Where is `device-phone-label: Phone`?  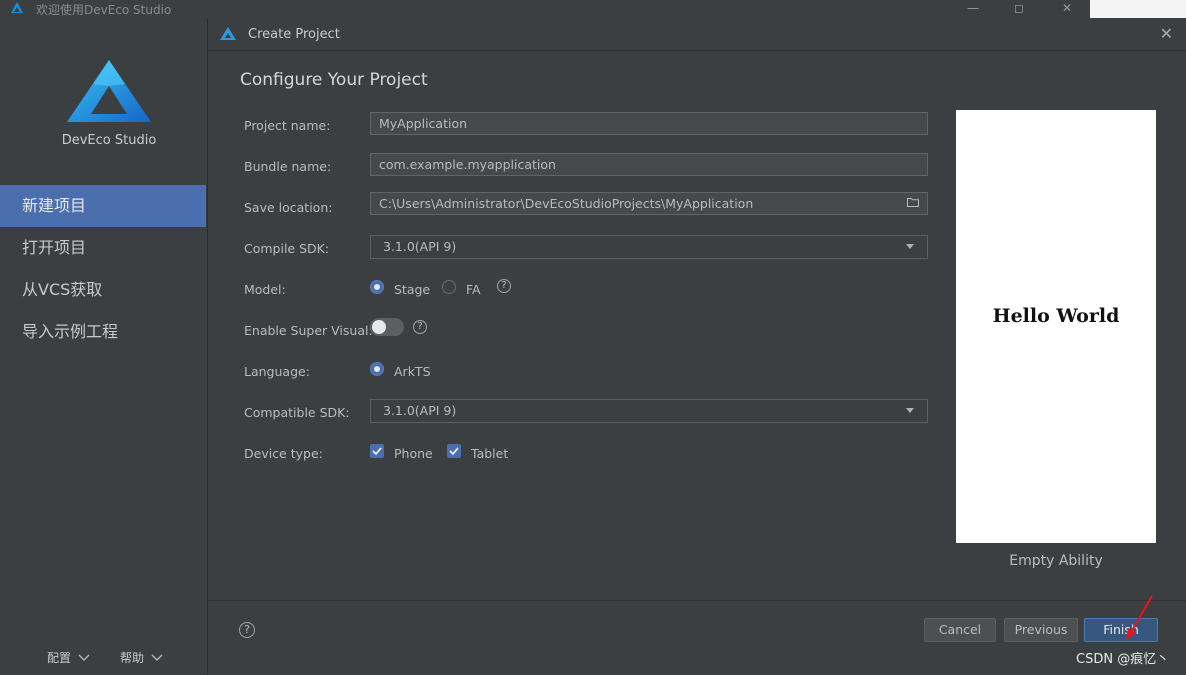
device-phone-label: Phone is located at coordinates (413, 453).